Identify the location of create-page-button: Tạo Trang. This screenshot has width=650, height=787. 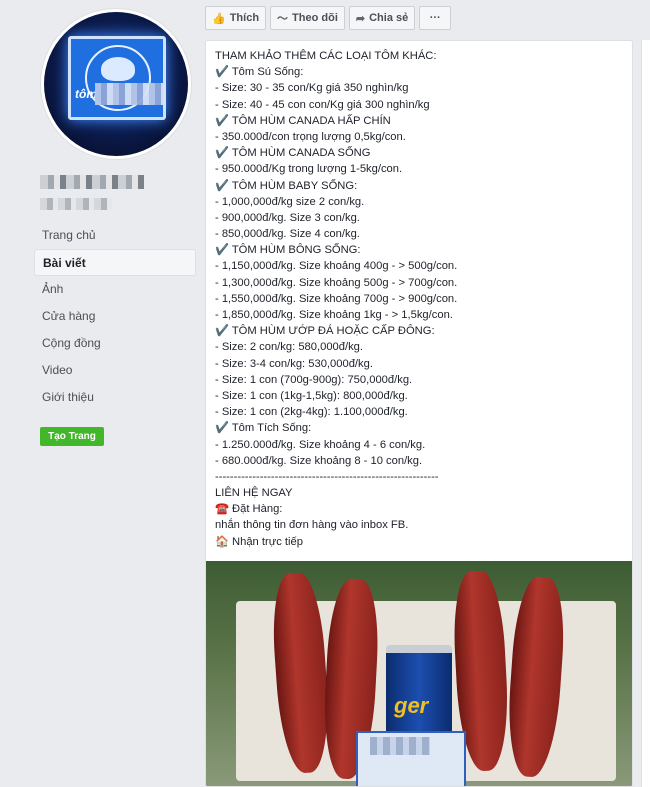
(72, 436).